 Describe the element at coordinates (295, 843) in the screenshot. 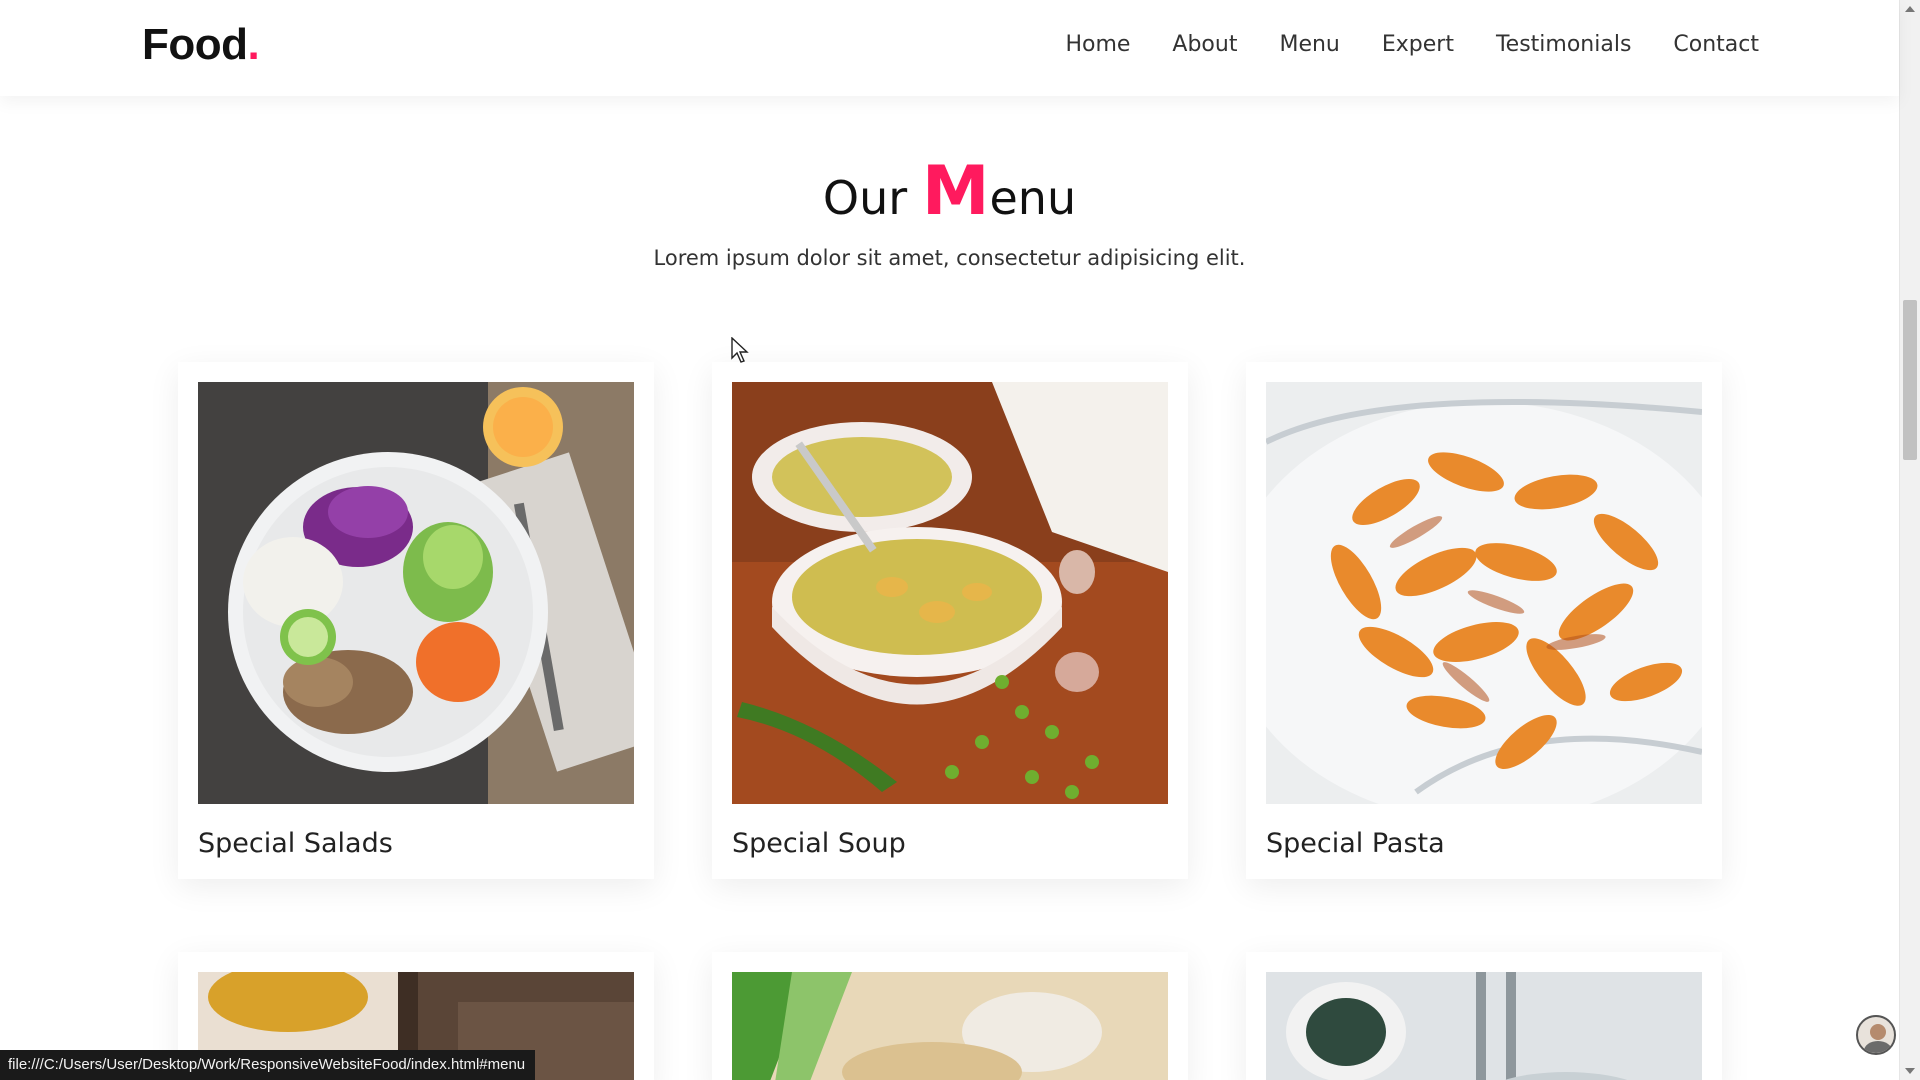

I see `menu-item-name: Special Salads` at that location.